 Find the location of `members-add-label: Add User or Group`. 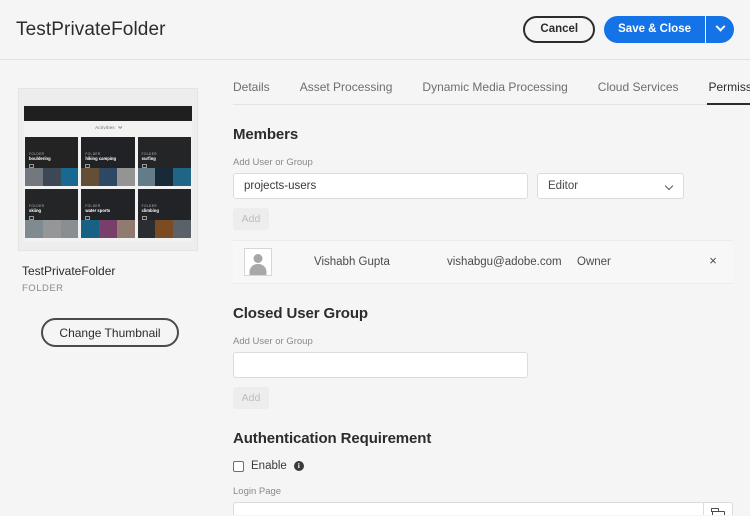

members-add-label: Add User or Group is located at coordinates (273, 162).